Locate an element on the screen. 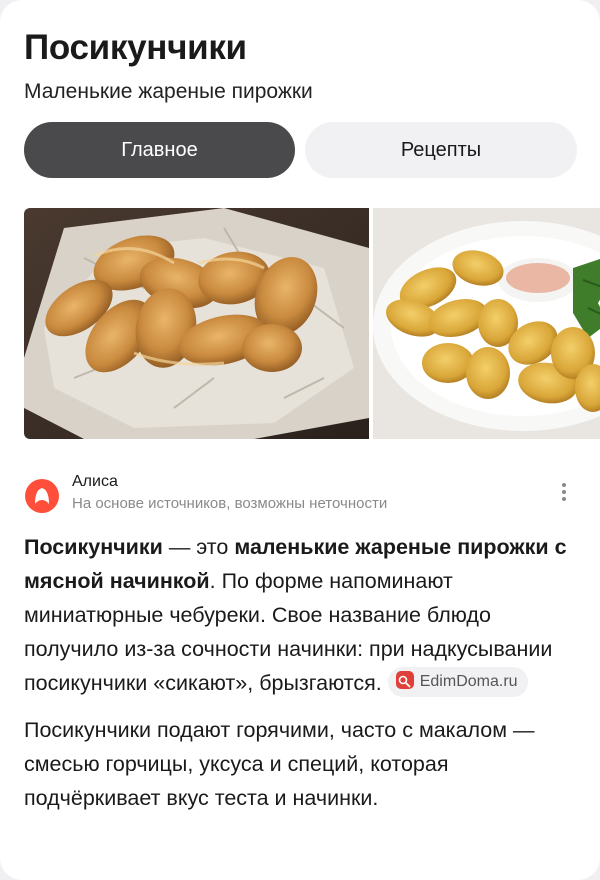  term-bold: Посикунчики is located at coordinates (93, 547).